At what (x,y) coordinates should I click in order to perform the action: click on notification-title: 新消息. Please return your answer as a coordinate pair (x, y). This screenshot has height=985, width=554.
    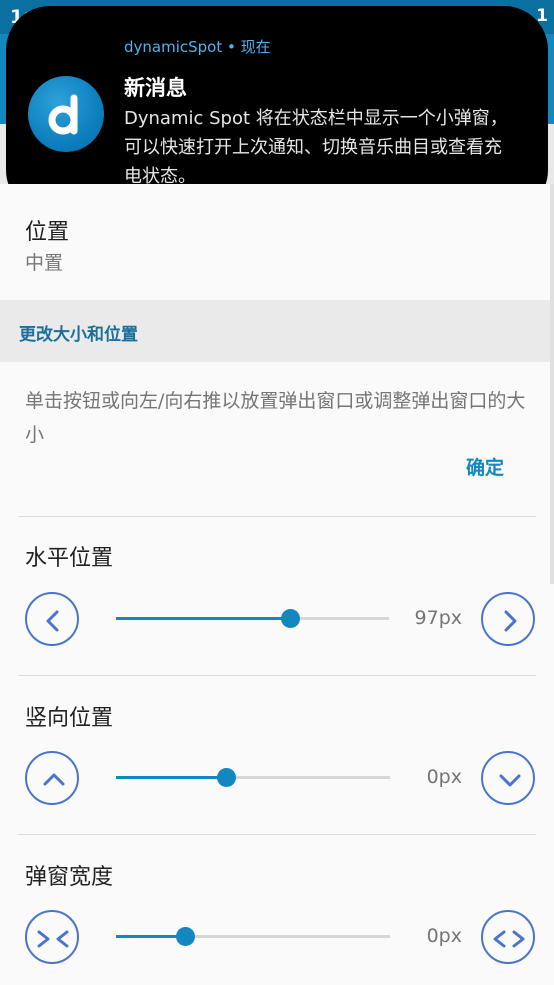
    Looking at the image, I should click on (155, 88).